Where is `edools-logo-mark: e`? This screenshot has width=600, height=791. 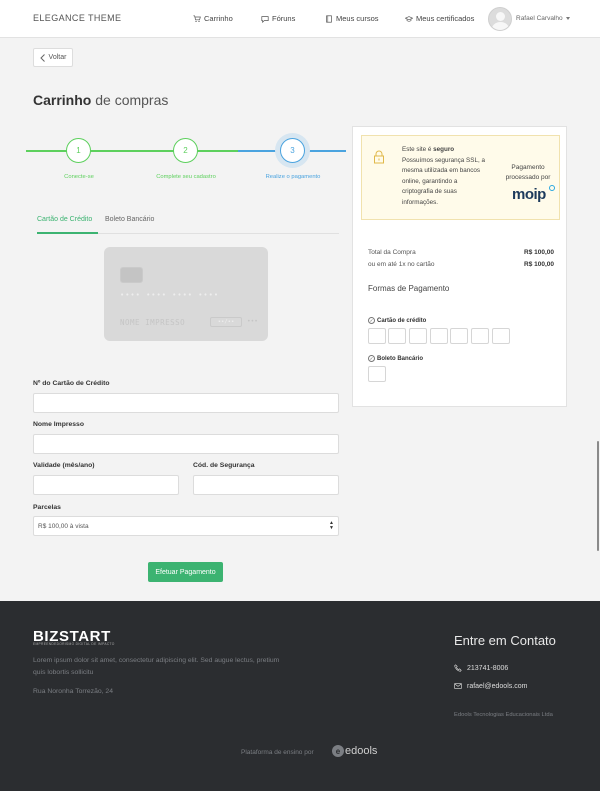
edools-logo-mark: e is located at coordinates (338, 751).